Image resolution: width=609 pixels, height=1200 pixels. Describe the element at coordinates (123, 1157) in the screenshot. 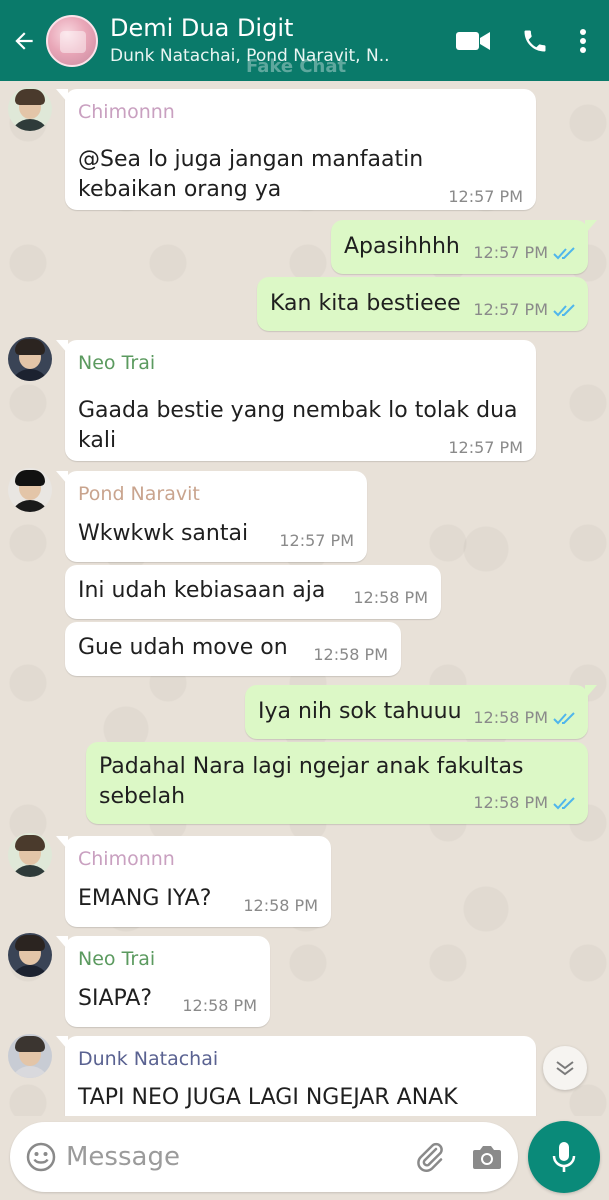

I see `message-input: Message` at that location.